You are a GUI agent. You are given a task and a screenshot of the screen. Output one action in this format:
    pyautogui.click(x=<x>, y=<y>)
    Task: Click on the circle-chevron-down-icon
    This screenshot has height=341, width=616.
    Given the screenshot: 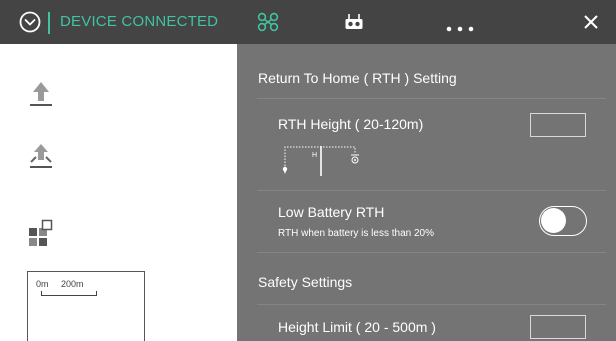 What is the action you would take?
    pyautogui.click(x=30, y=22)
    